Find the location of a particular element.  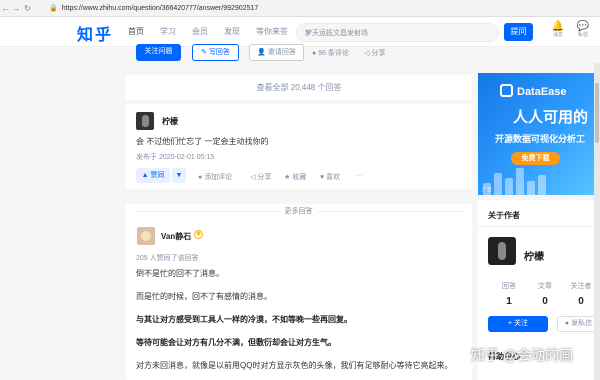

author-name: 柠檬 is located at coordinates (534, 255).